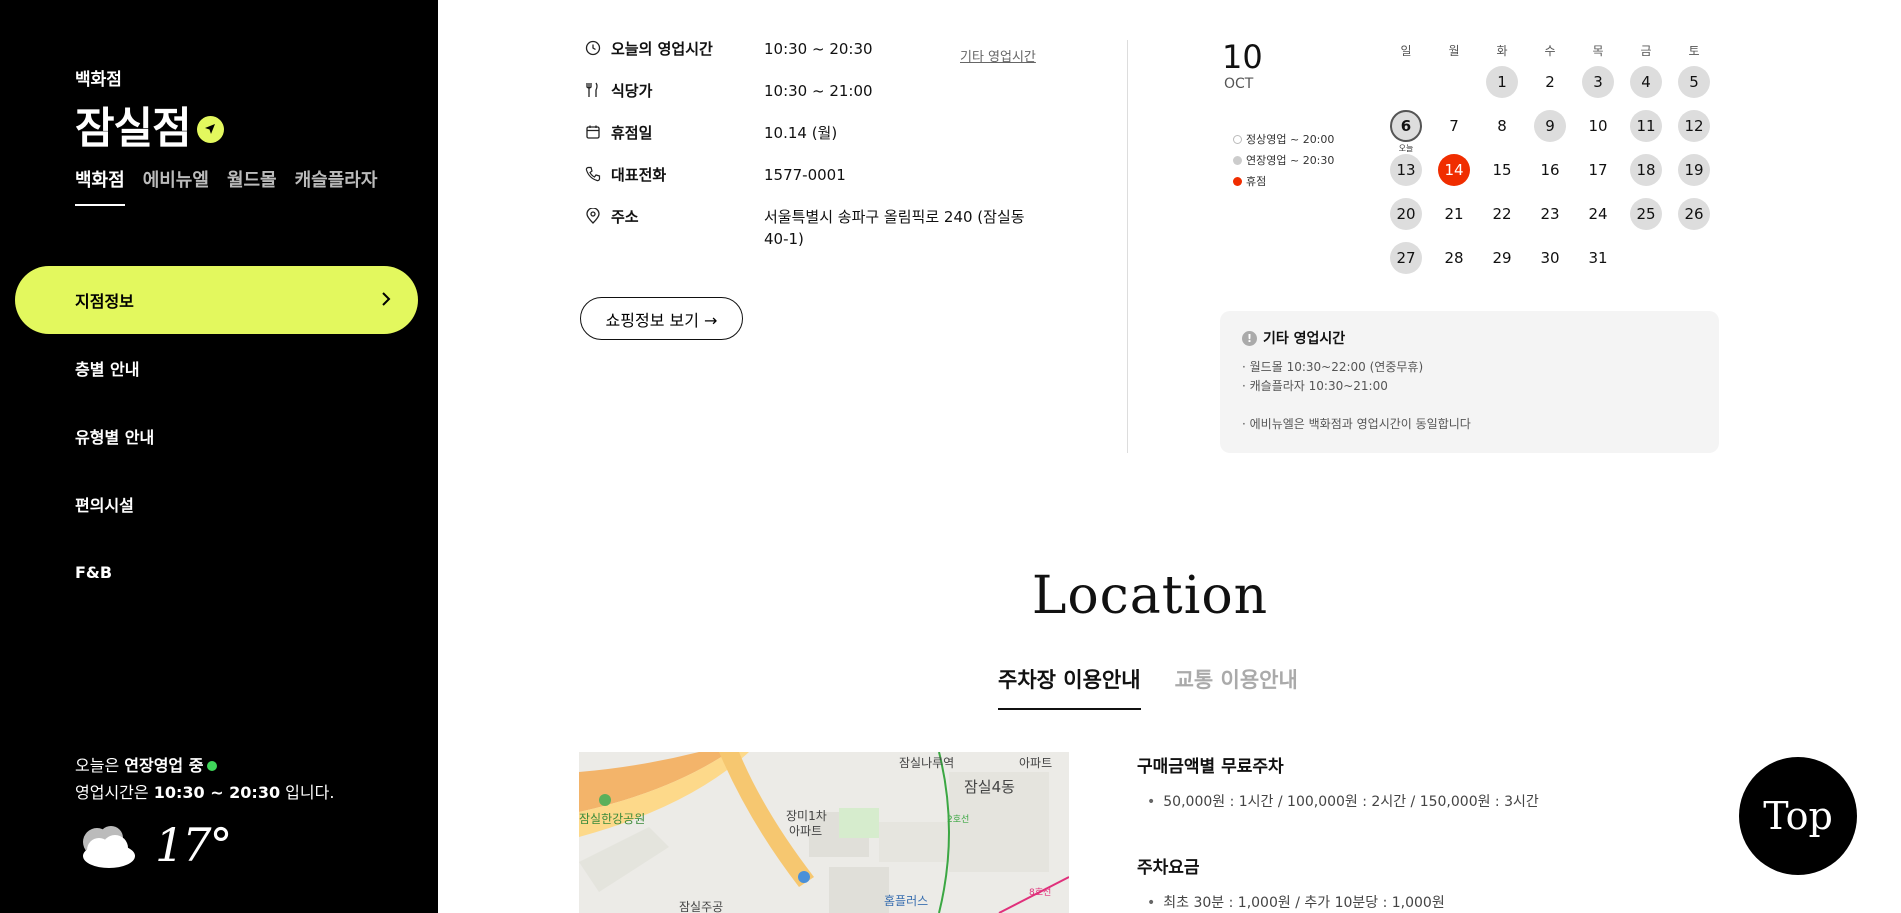 The height and width of the screenshot is (913, 1901). Describe the element at coordinates (226, 186) in the screenshot. I see `sidebar-tabs: 백화점 에비뉴엘 월드몰 캐슬플라자` at that location.